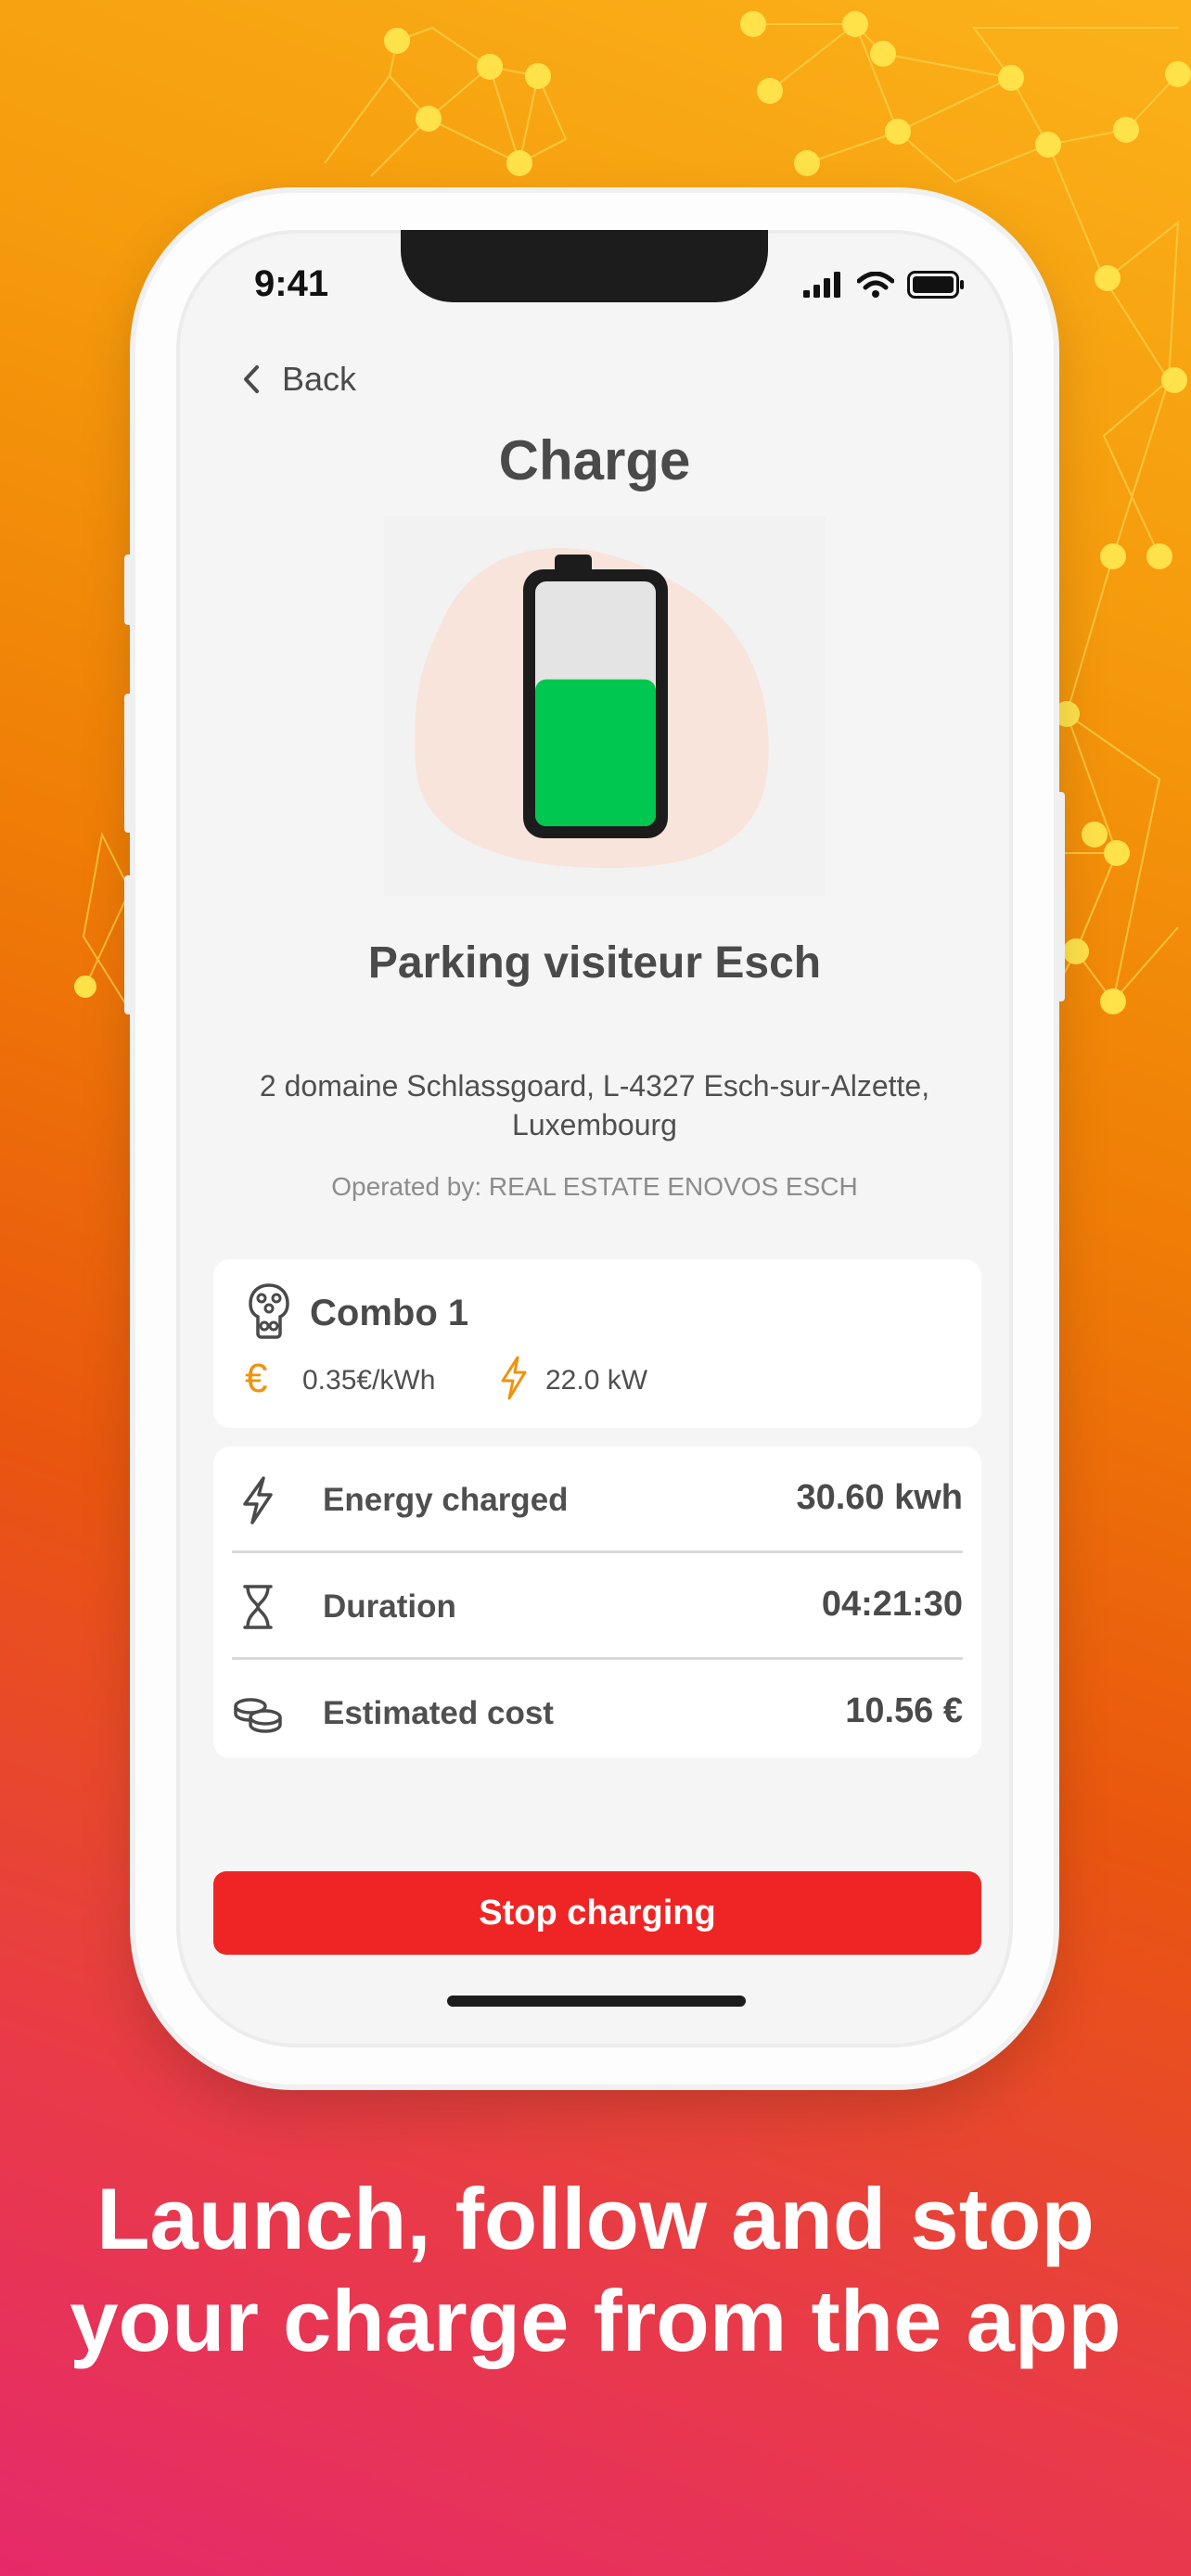  What do you see at coordinates (597, 1913) in the screenshot?
I see `stop-charging-button: Stop charging` at bounding box center [597, 1913].